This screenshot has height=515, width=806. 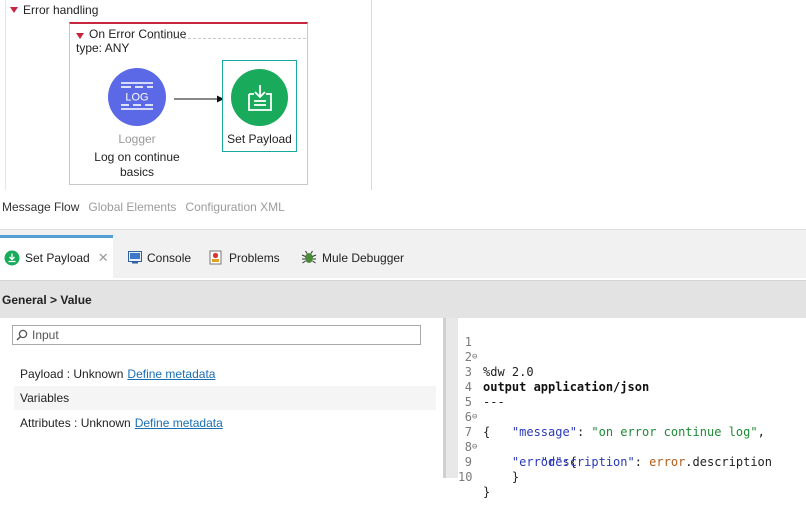 I want to click on tab-label: Console, so click(x=169, y=257).